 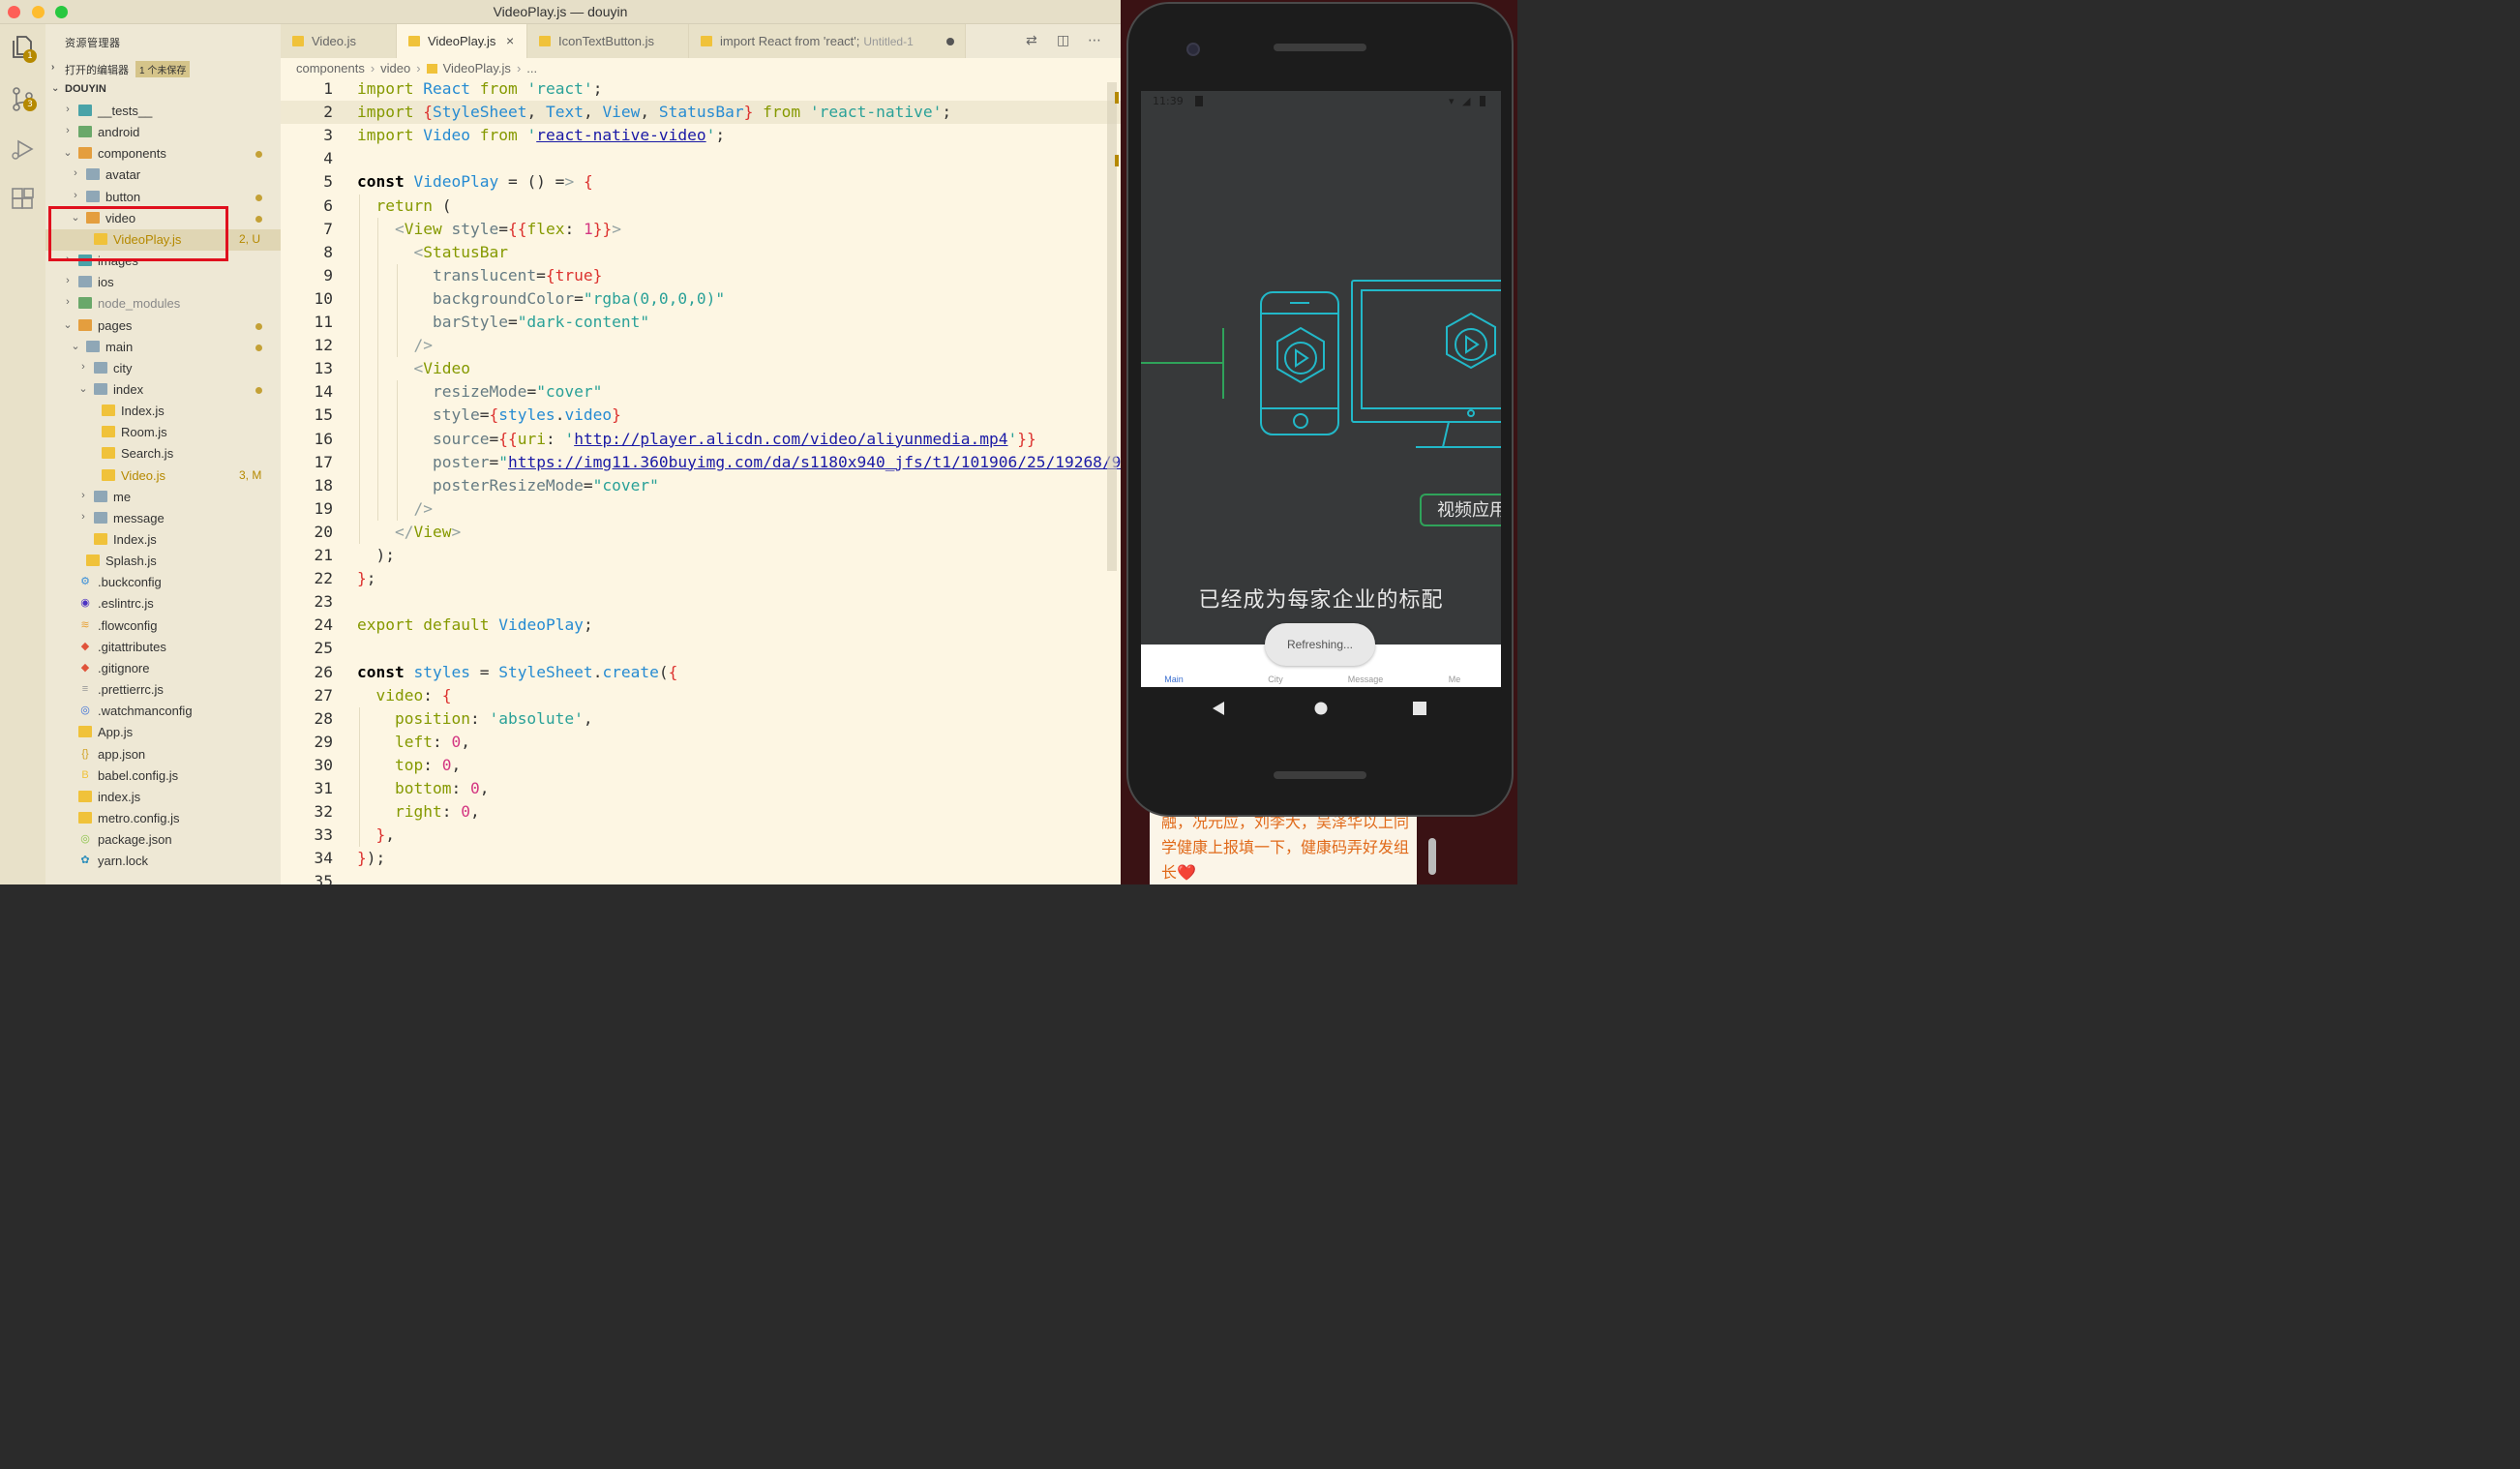 I want to click on unsaved-dot-icon, so click(x=950, y=42).